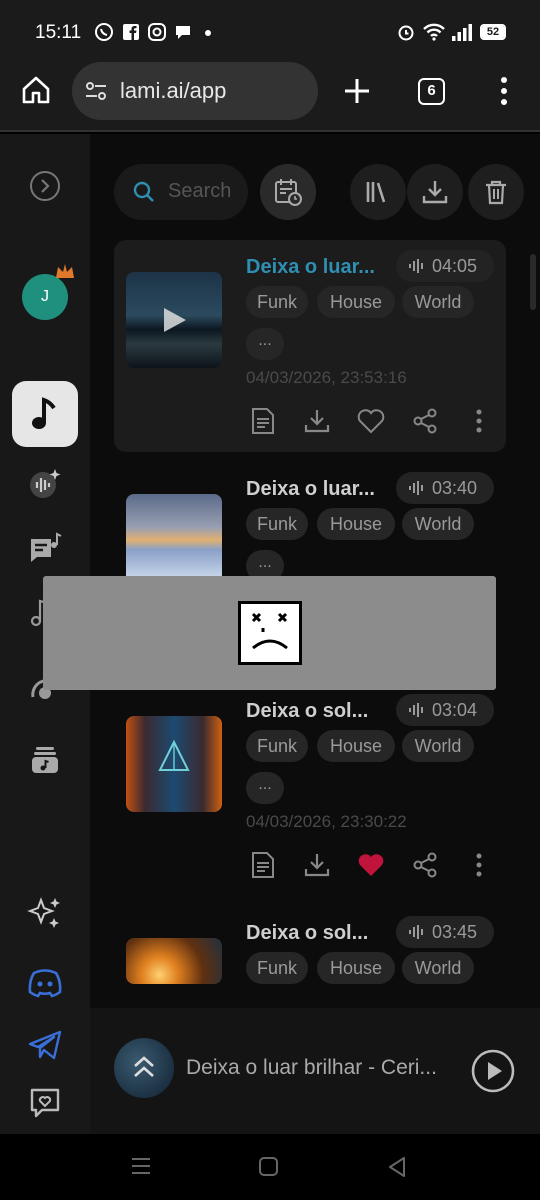 The width and height of the screenshot is (540, 1200). Describe the element at coordinates (455, 488) in the screenshot. I see `song-duration: 03:40` at that location.